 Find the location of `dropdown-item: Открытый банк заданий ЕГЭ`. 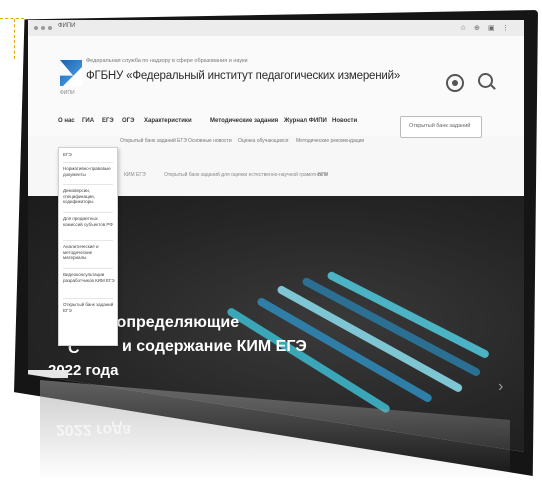

dropdown-item: Открытый банк заданий ЕГЭ is located at coordinates (89, 307).